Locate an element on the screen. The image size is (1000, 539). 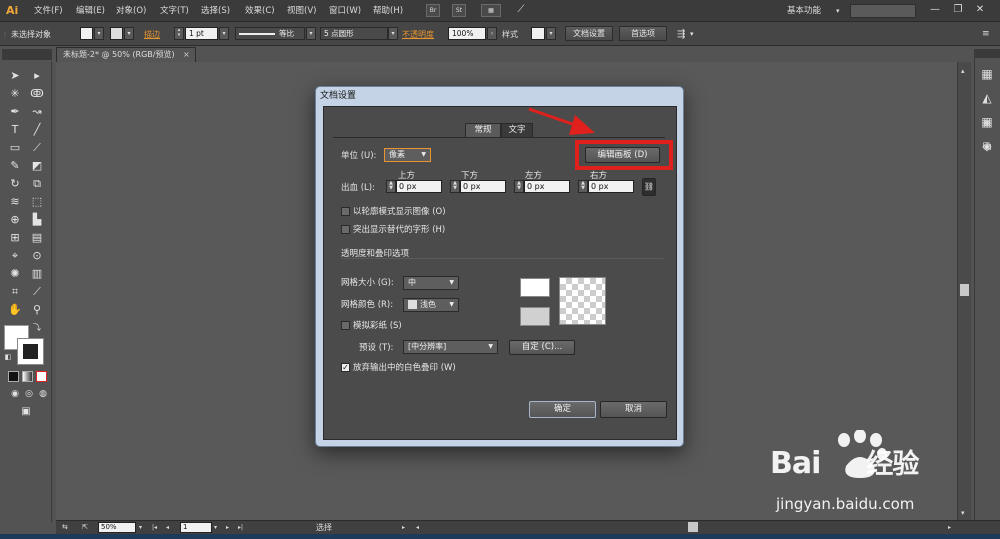
bleed-left-spinner: ▲ ▼ is located at coordinates (519, 186).